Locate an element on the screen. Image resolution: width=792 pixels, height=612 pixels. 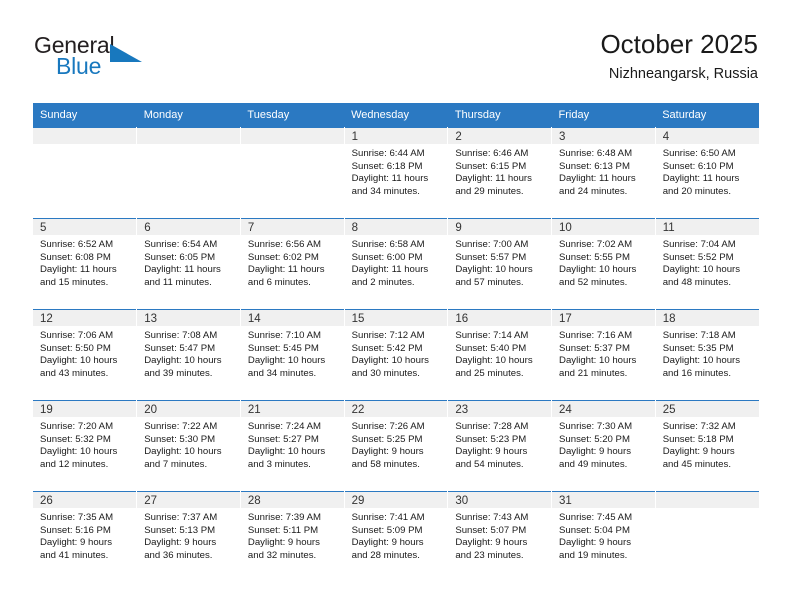
daylight-text-line2: and 12 minutes. is located at coordinates (74, 464).